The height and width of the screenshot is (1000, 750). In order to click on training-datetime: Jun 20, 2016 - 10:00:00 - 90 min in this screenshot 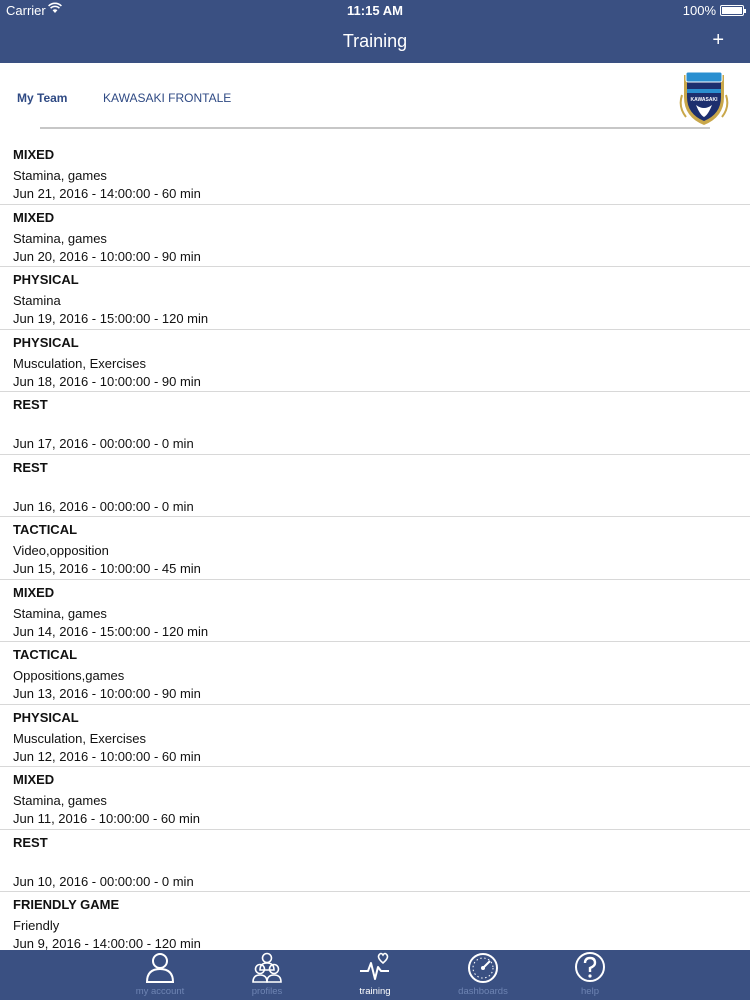, I will do `click(107, 256)`.